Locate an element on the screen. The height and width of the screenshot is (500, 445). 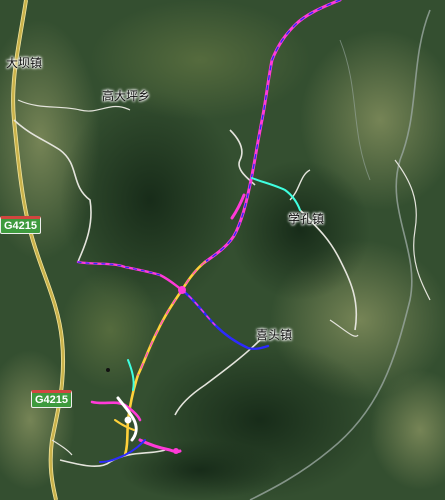
ridge-far-south is located at coordinates (200, 470).